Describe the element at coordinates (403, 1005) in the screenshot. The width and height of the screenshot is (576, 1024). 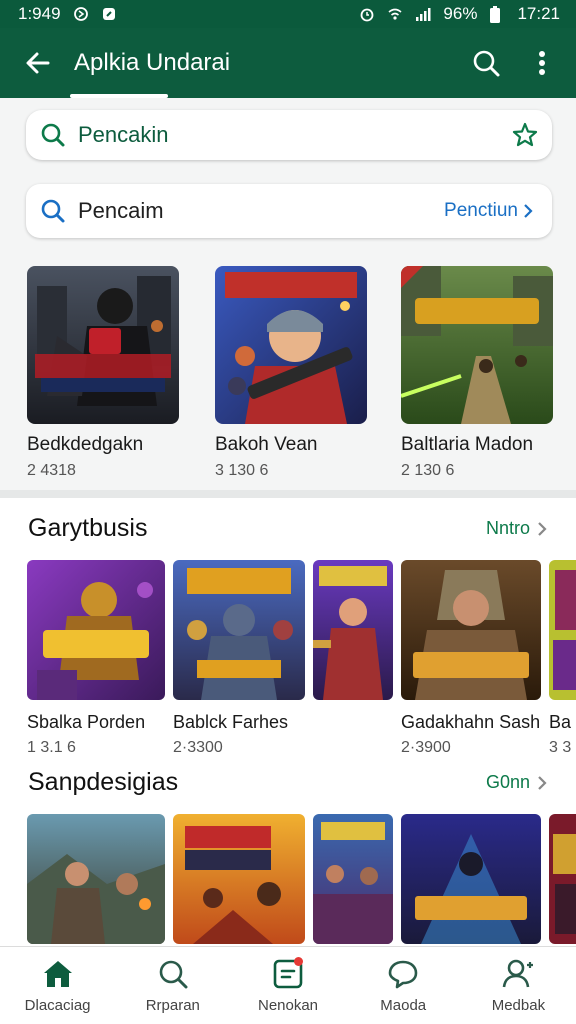
I see `nav-label: Maoda` at that location.